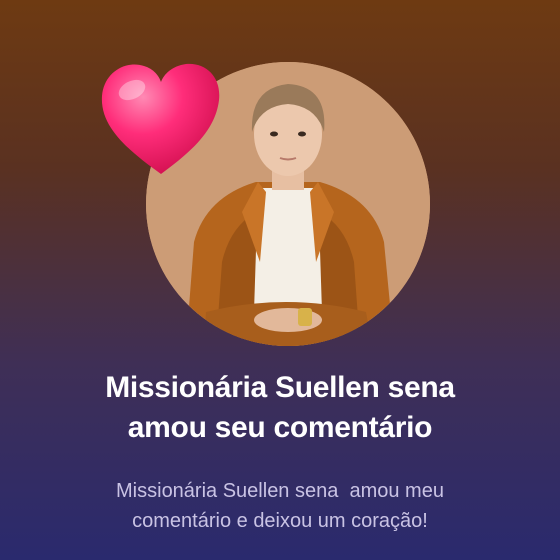  What do you see at coordinates (280, 491) in the screenshot?
I see `message-line-1: Missionária Suellen sena amou meu` at bounding box center [280, 491].